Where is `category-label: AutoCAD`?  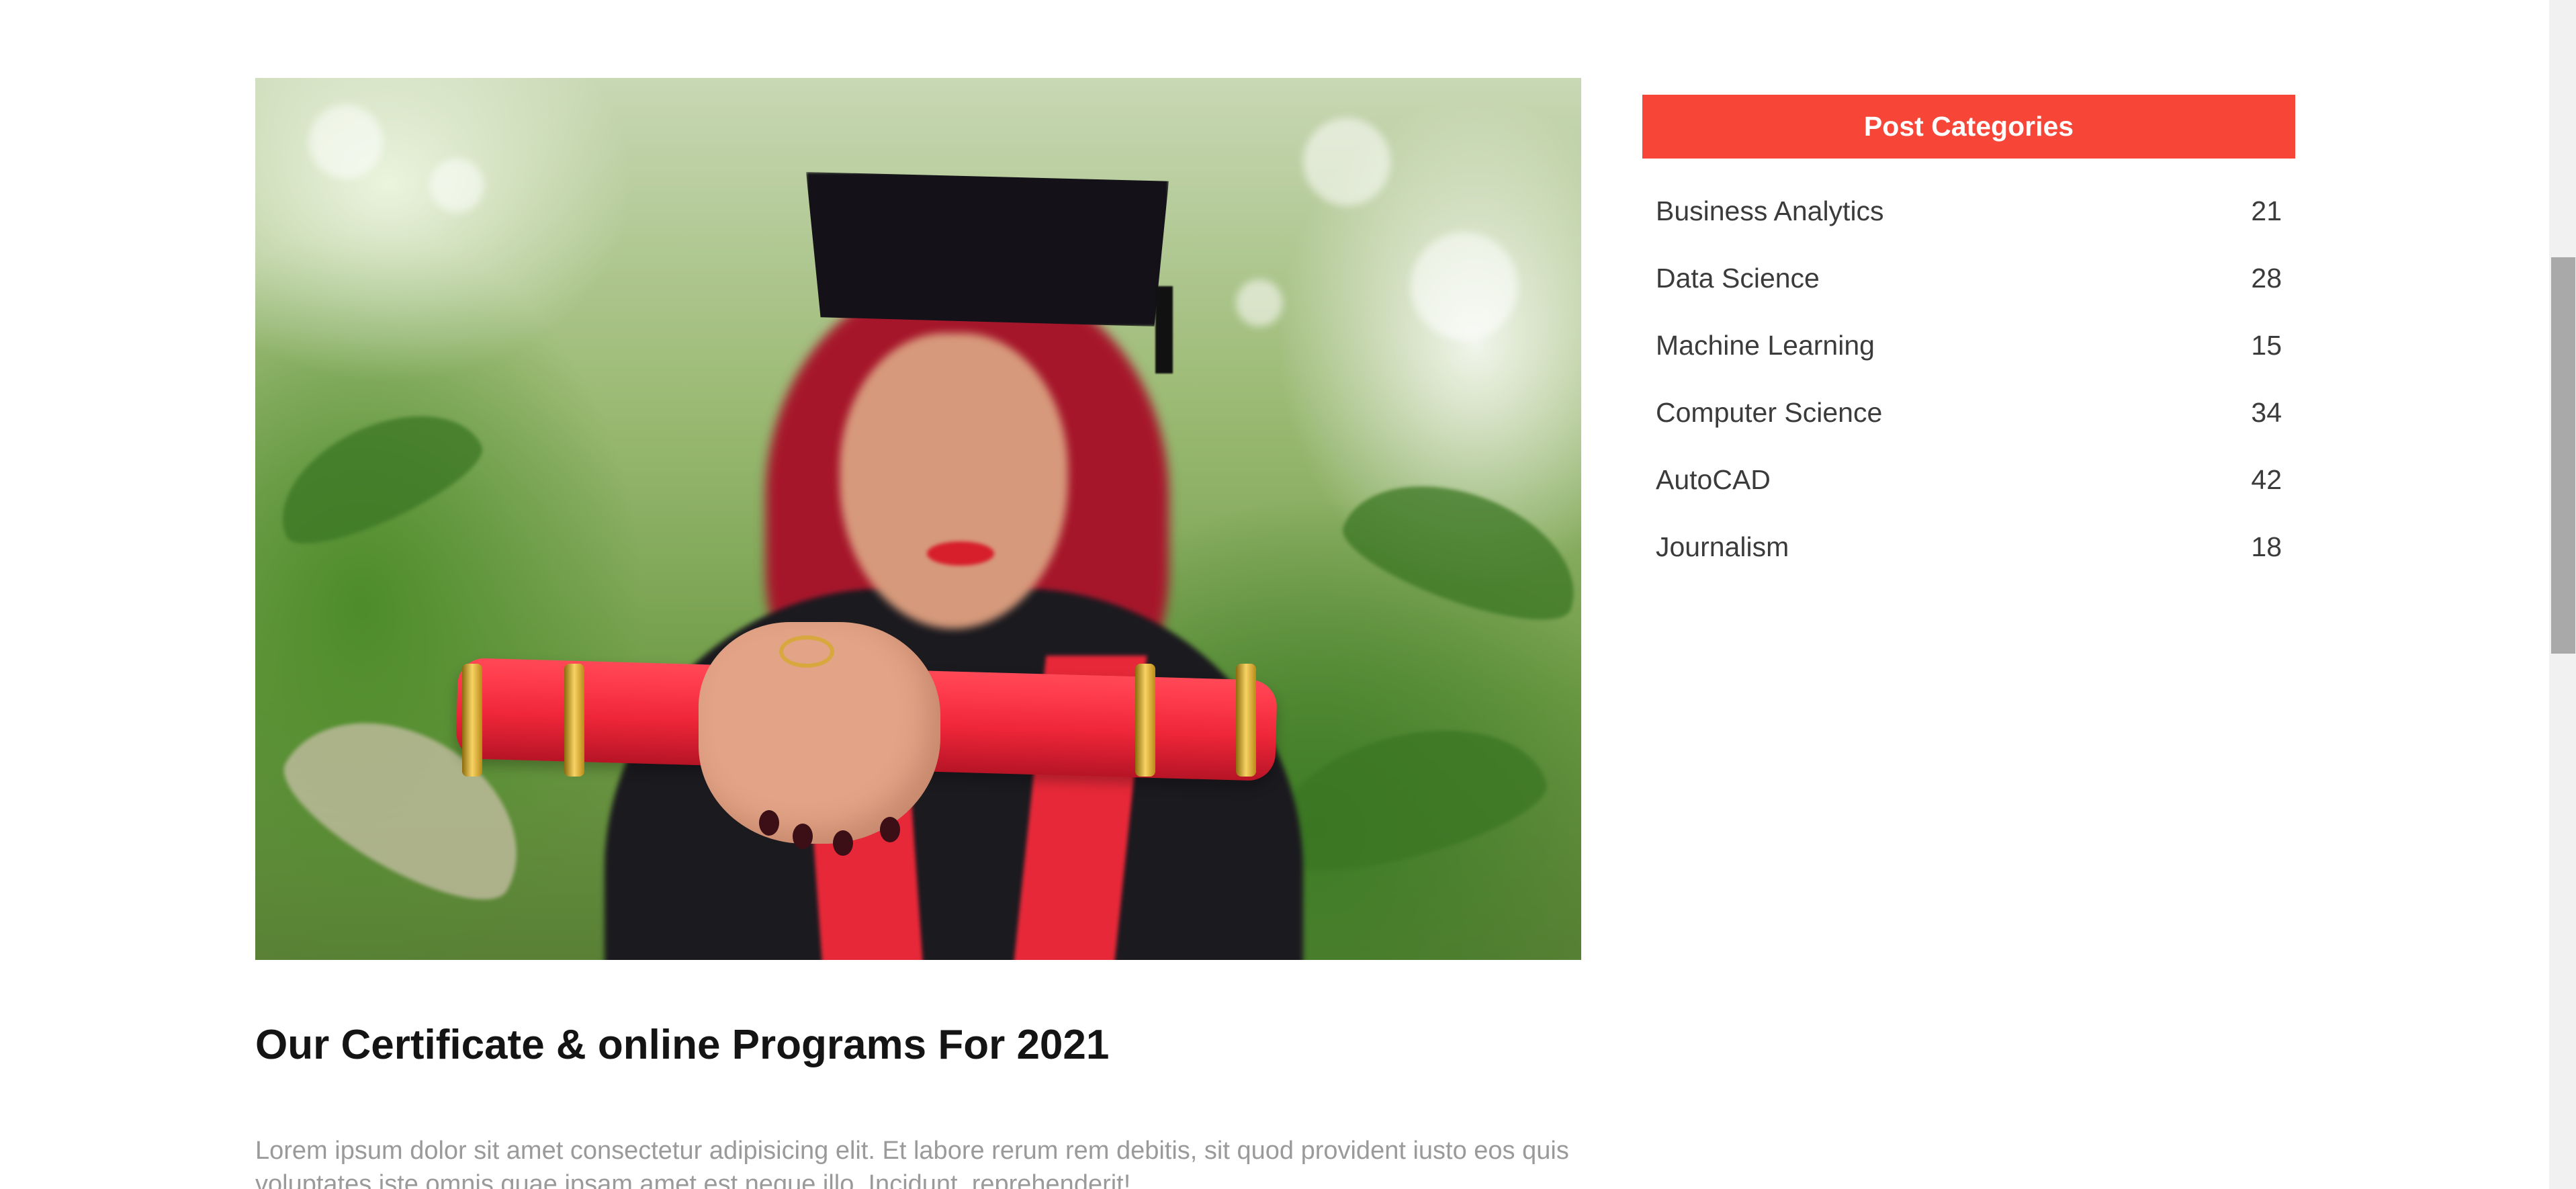 category-label: AutoCAD is located at coordinates (1714, 479).